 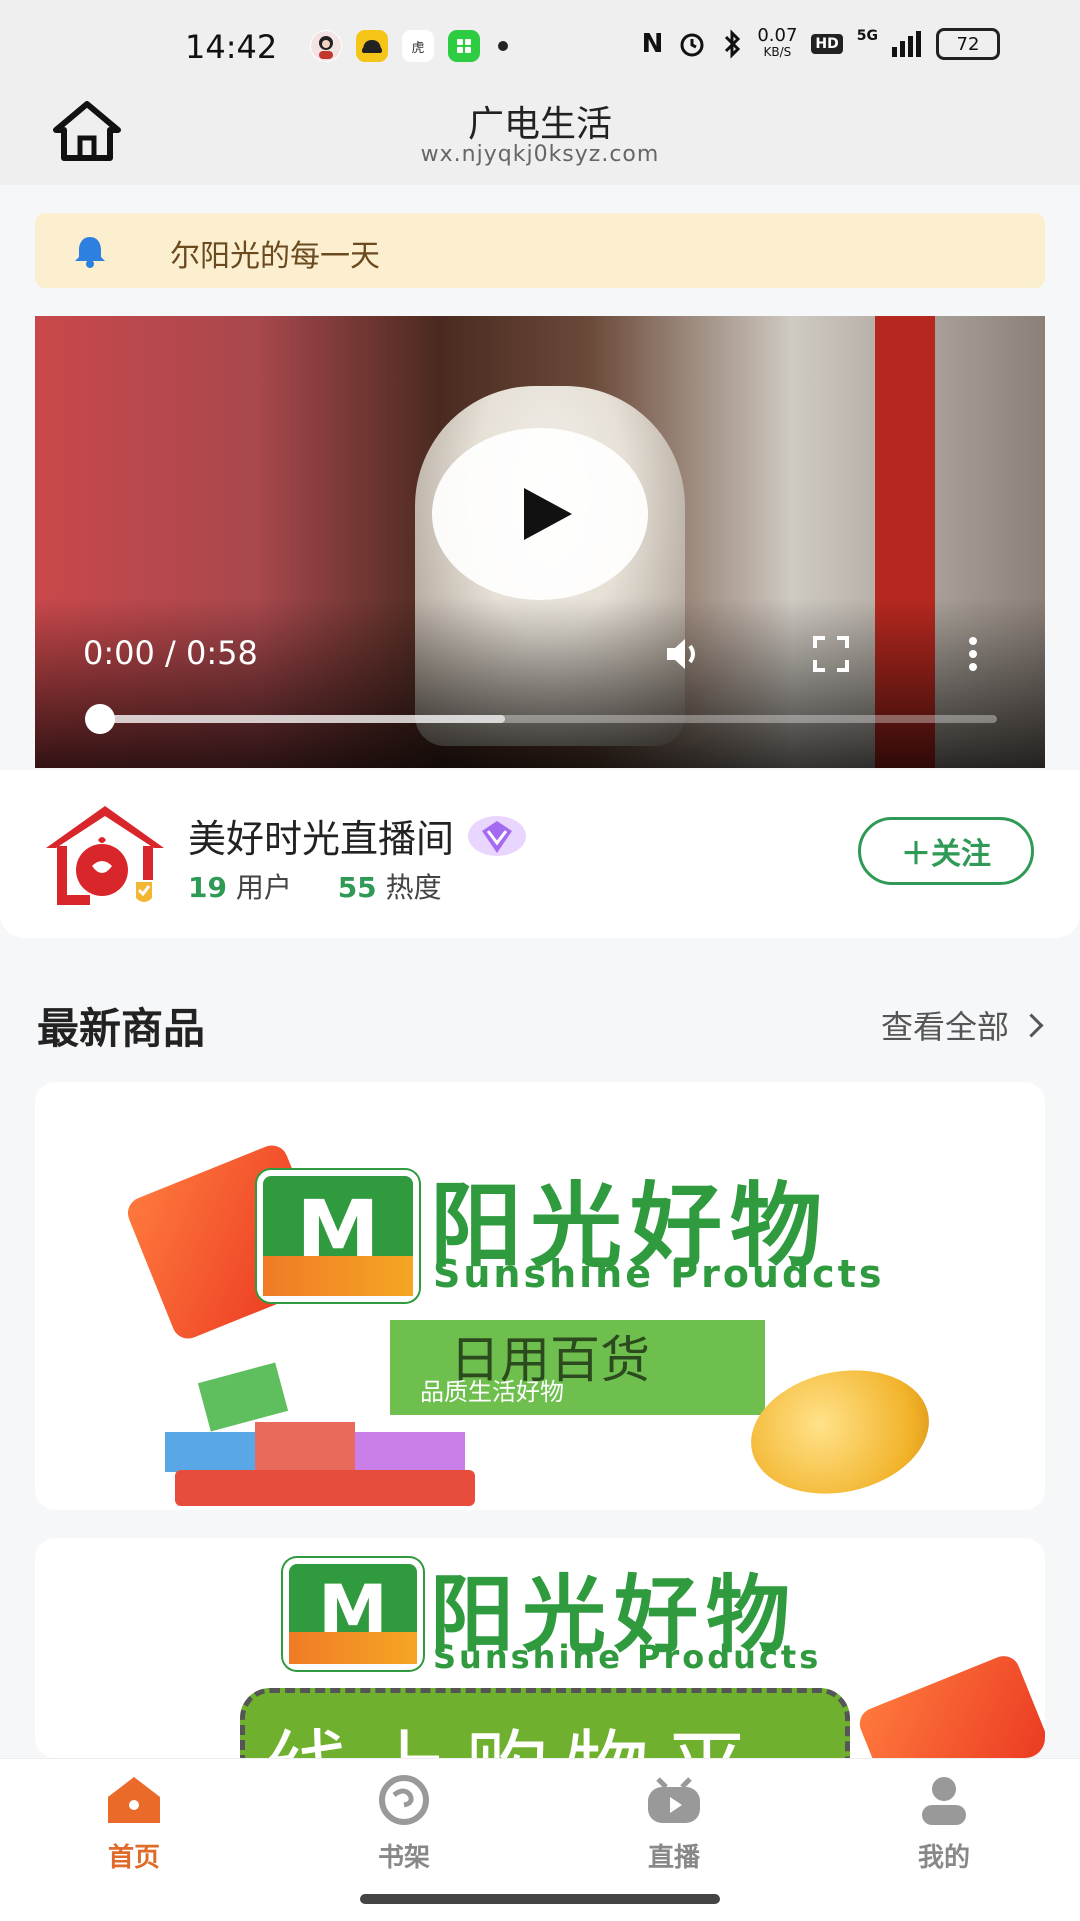 What do you see at coordinates (263, 887) in the screenshot?
I see `users-label: 用户` at bounding box center [263, 887].